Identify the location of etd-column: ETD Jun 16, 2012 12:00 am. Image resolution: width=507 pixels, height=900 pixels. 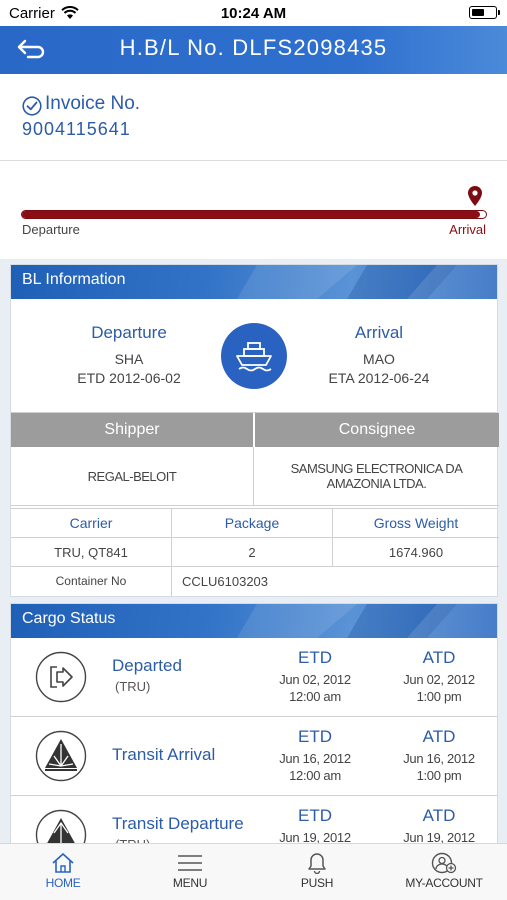
(315, 755).